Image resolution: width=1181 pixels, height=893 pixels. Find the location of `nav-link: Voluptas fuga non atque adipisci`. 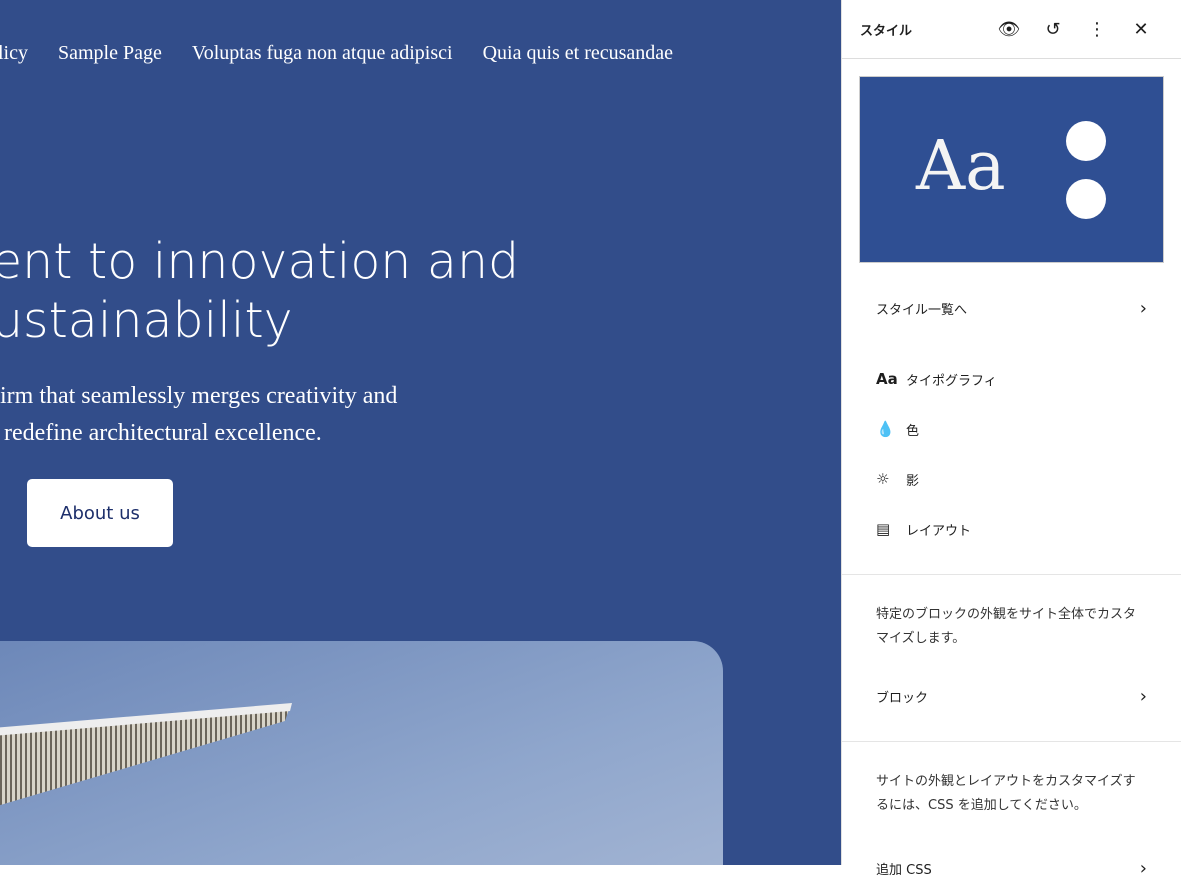

nav-link: Voluptas fuga non atque adipisci is located at coordinates (322, 53).